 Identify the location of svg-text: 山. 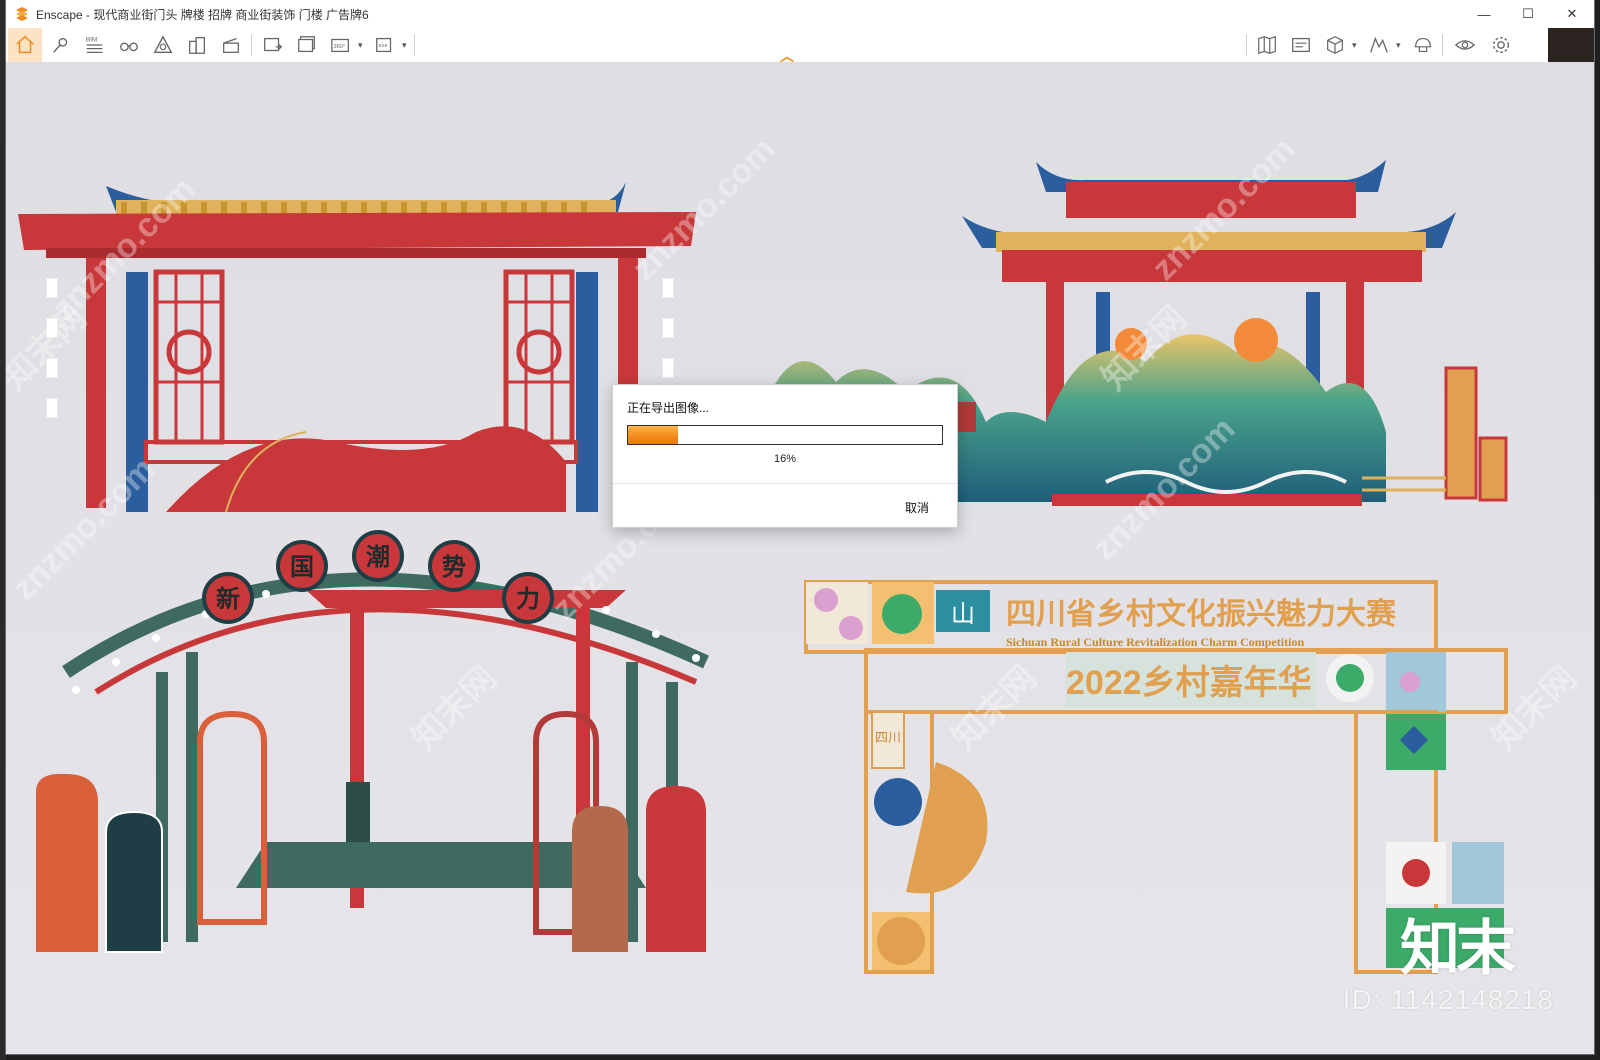
(963, 614).